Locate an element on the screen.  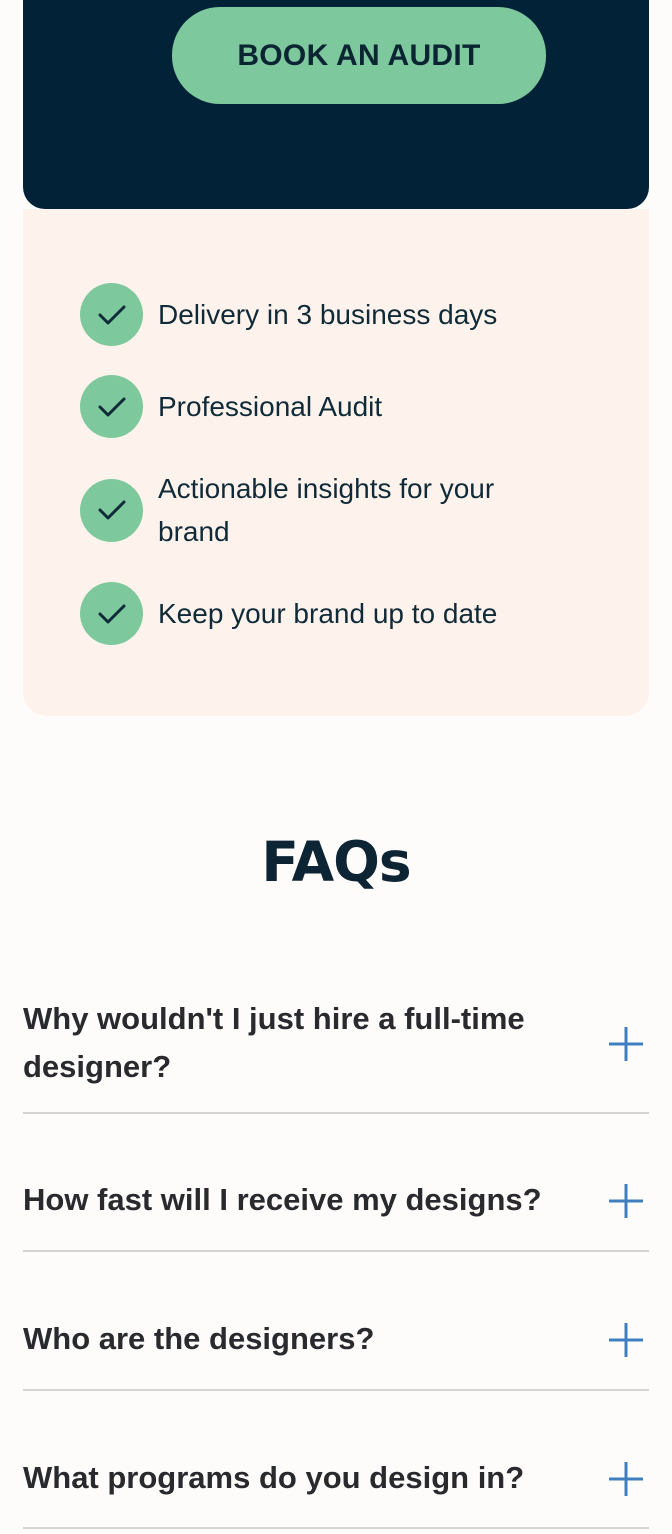
cta-card: BOOK AN AUDIT is located at coordinates (336, 104).